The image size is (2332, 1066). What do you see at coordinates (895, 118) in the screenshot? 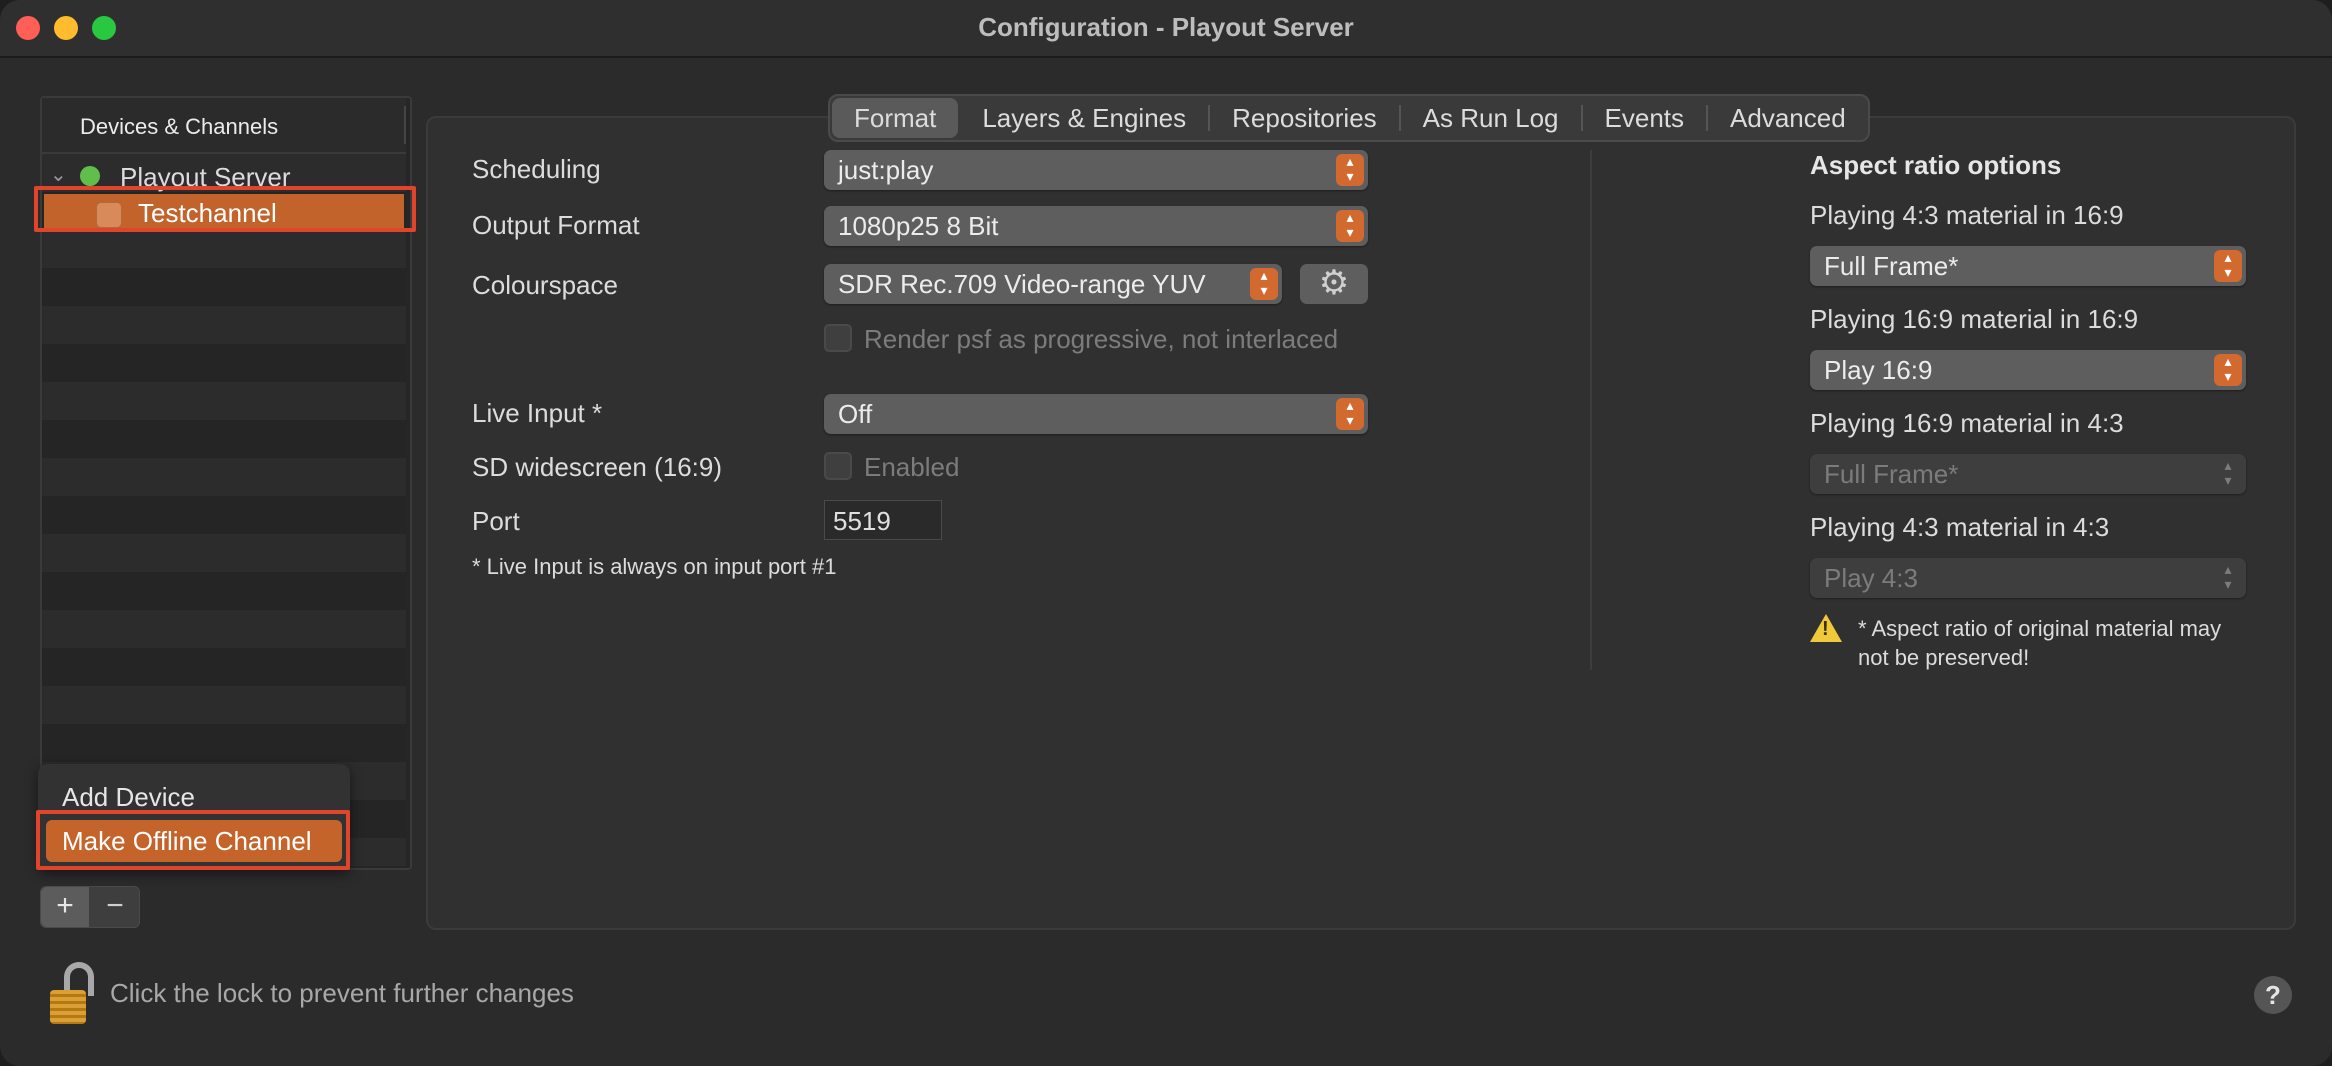
I see `tab-format: Format` at bounding box center [895, 118].